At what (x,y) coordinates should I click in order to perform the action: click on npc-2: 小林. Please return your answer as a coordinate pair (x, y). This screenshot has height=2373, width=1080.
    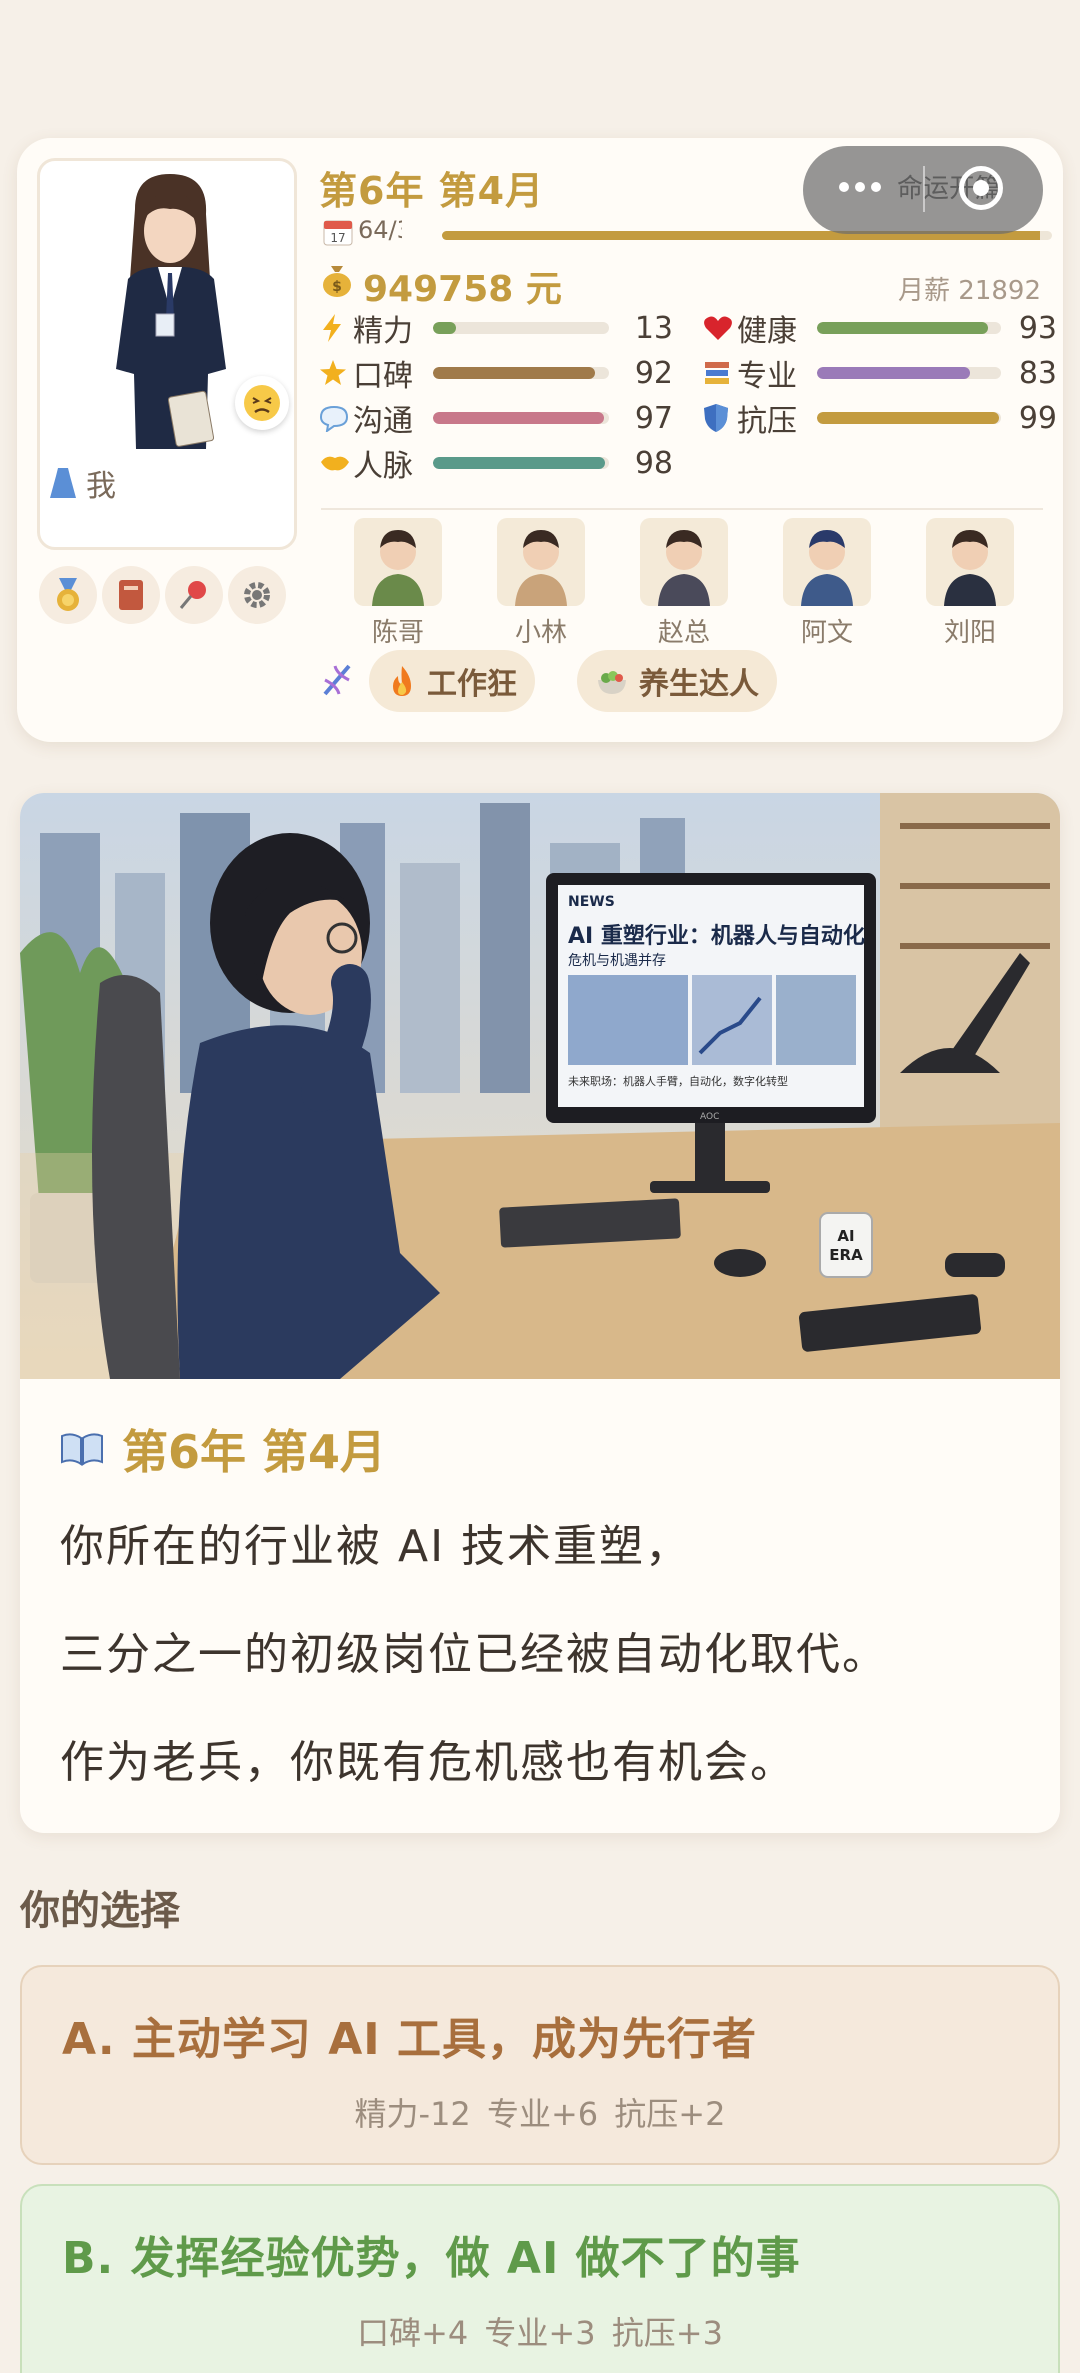
    Looking at the image, I should click on (541, 583).